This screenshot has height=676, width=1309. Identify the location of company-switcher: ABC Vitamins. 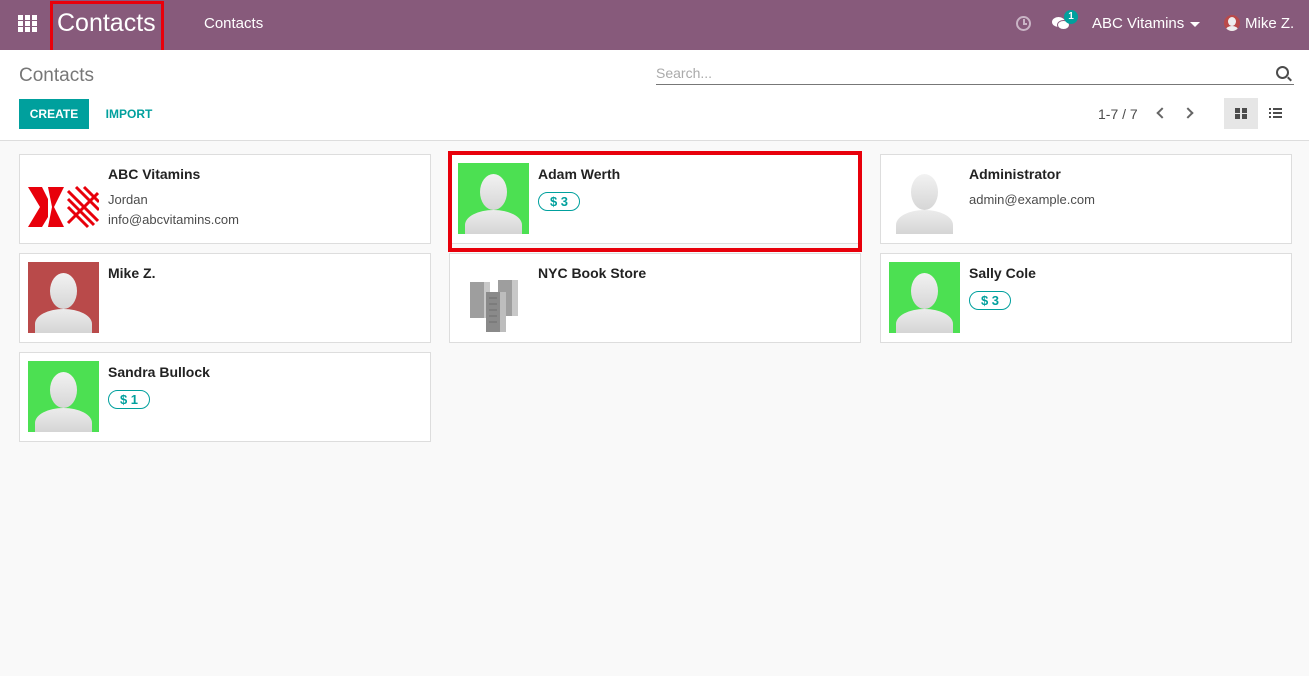
(1146, 23).